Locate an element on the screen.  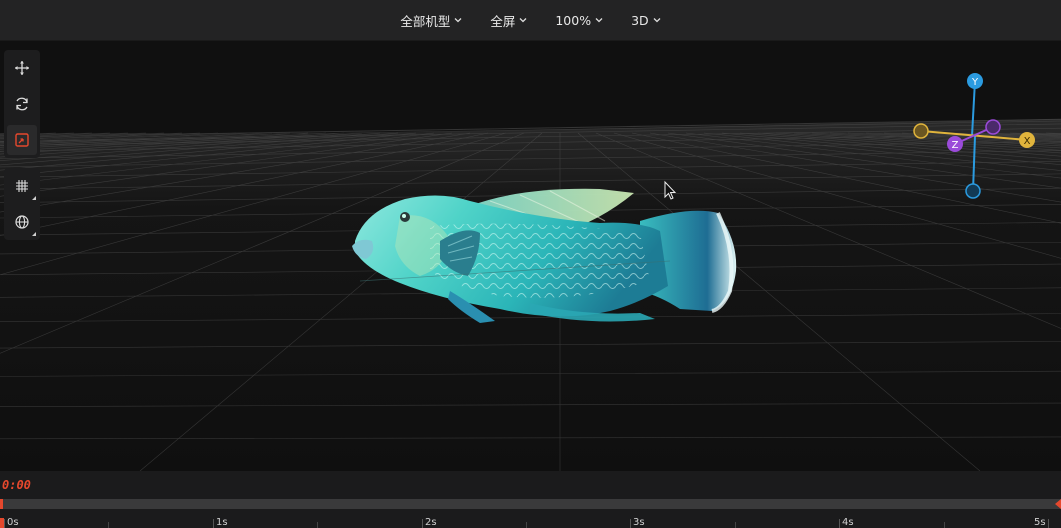
zoom-dropdown: 100% is located at coordinates (579, 20).